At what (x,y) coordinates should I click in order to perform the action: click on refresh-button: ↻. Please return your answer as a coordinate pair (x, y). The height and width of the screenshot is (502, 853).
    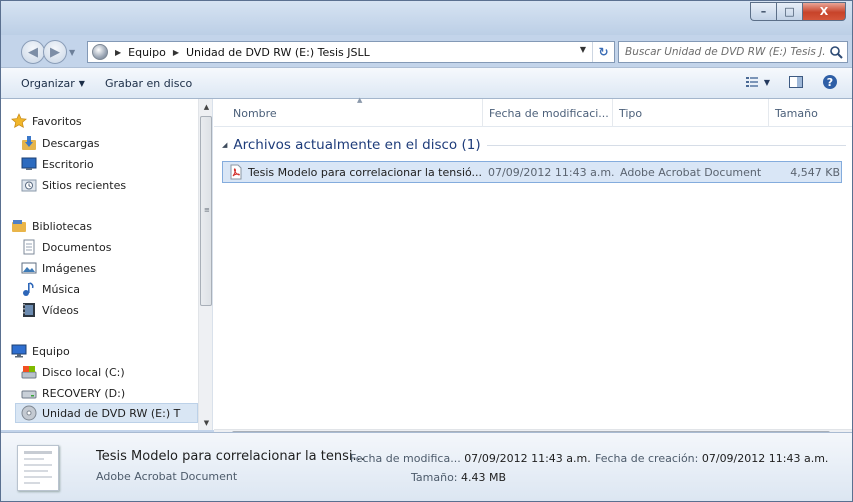
    Looking at the image, I should click on (603, 52).